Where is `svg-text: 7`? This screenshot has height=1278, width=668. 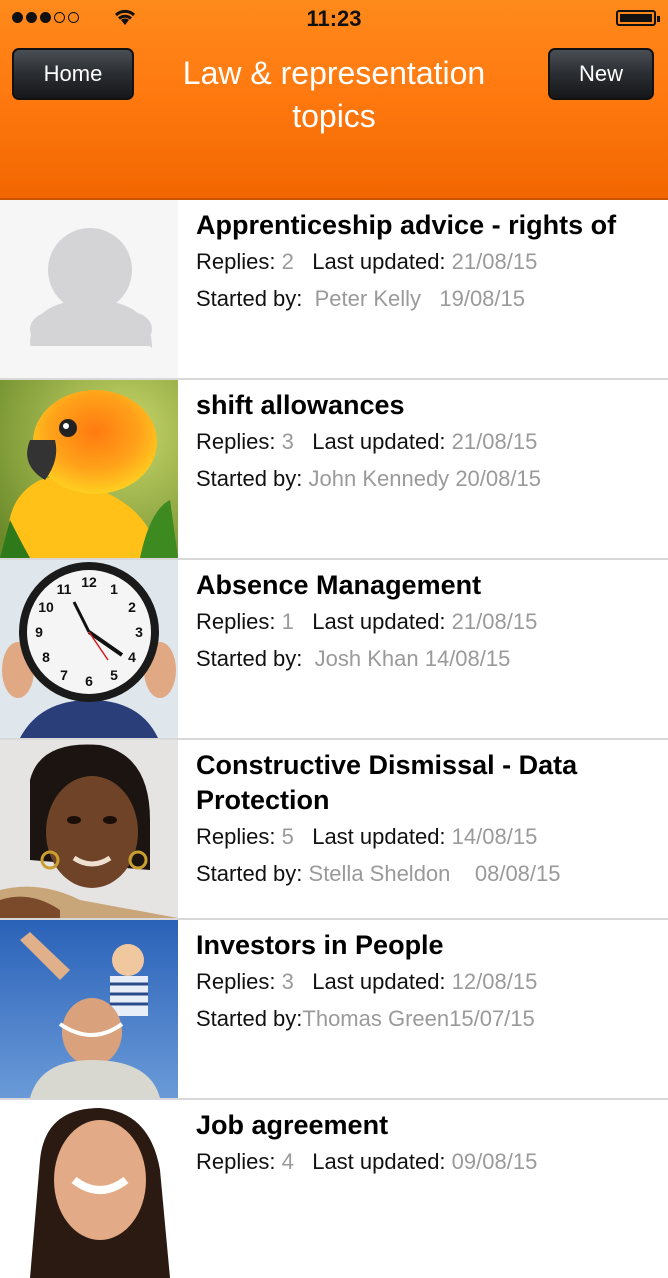
svg-text: 7 is located at coordinates (64, 675).